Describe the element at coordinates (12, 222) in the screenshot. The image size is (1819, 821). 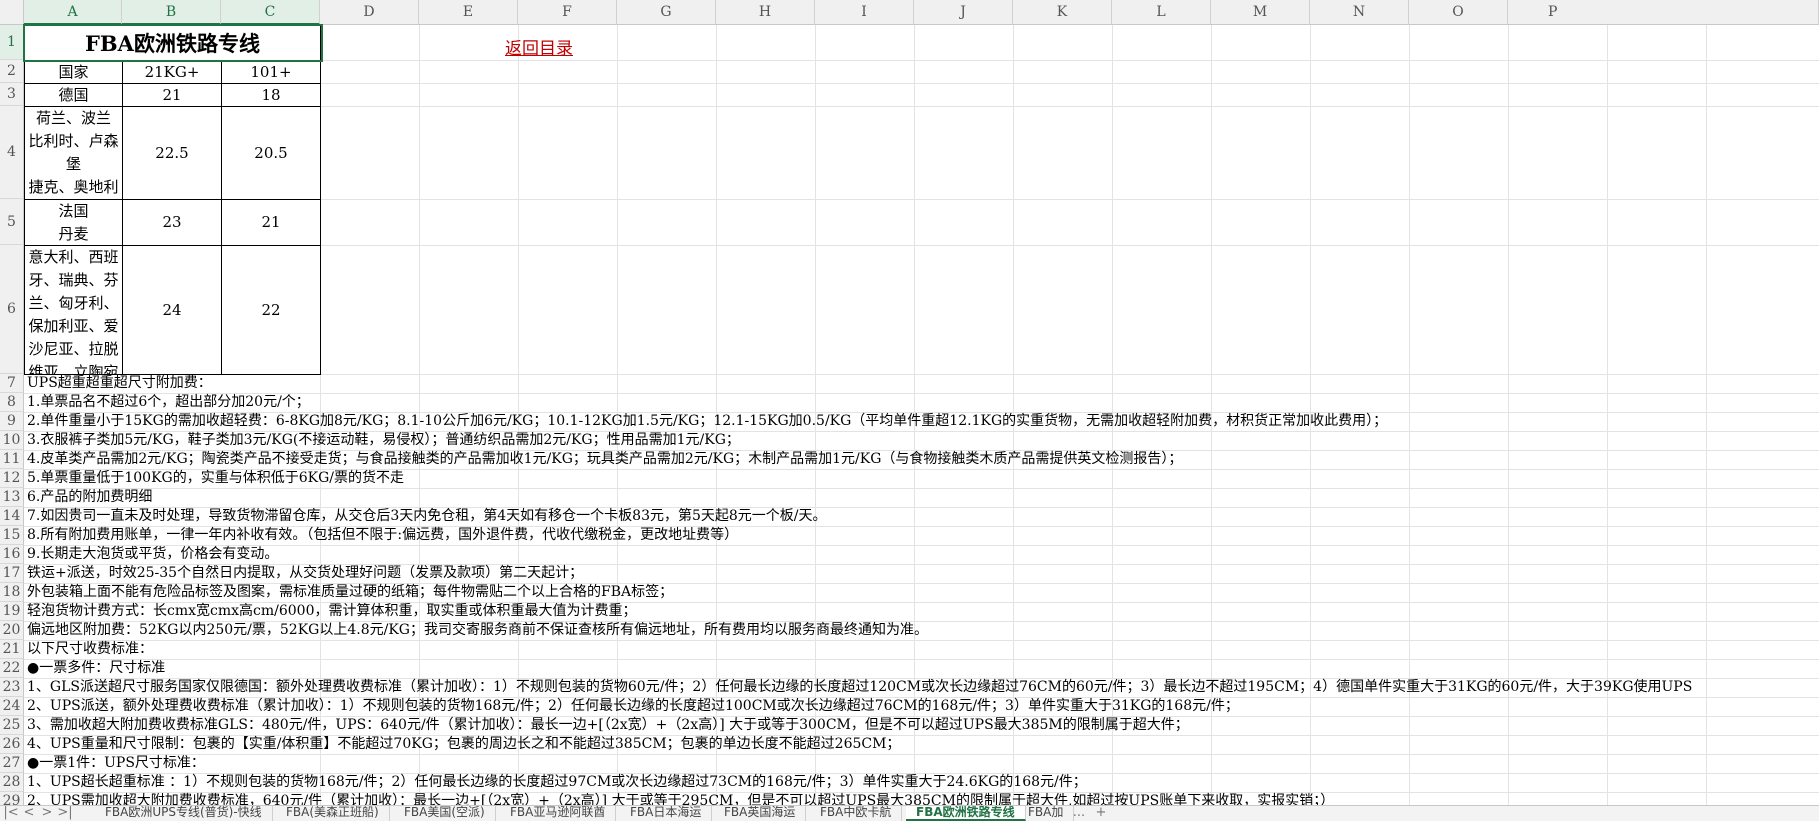
I see `row-header: 5` at that location.